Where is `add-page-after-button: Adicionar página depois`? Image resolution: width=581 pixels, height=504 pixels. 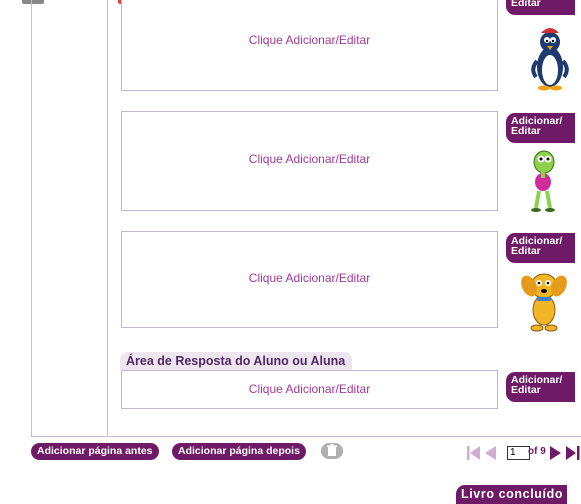 add-page-after-button: Adicionar página depois is located at coordinates (239, 451).